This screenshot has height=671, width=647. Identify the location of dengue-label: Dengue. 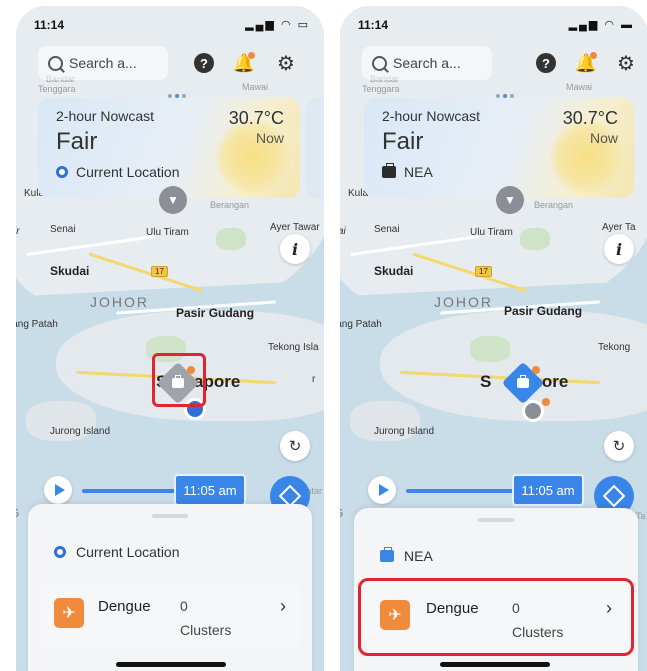
(124, 606).